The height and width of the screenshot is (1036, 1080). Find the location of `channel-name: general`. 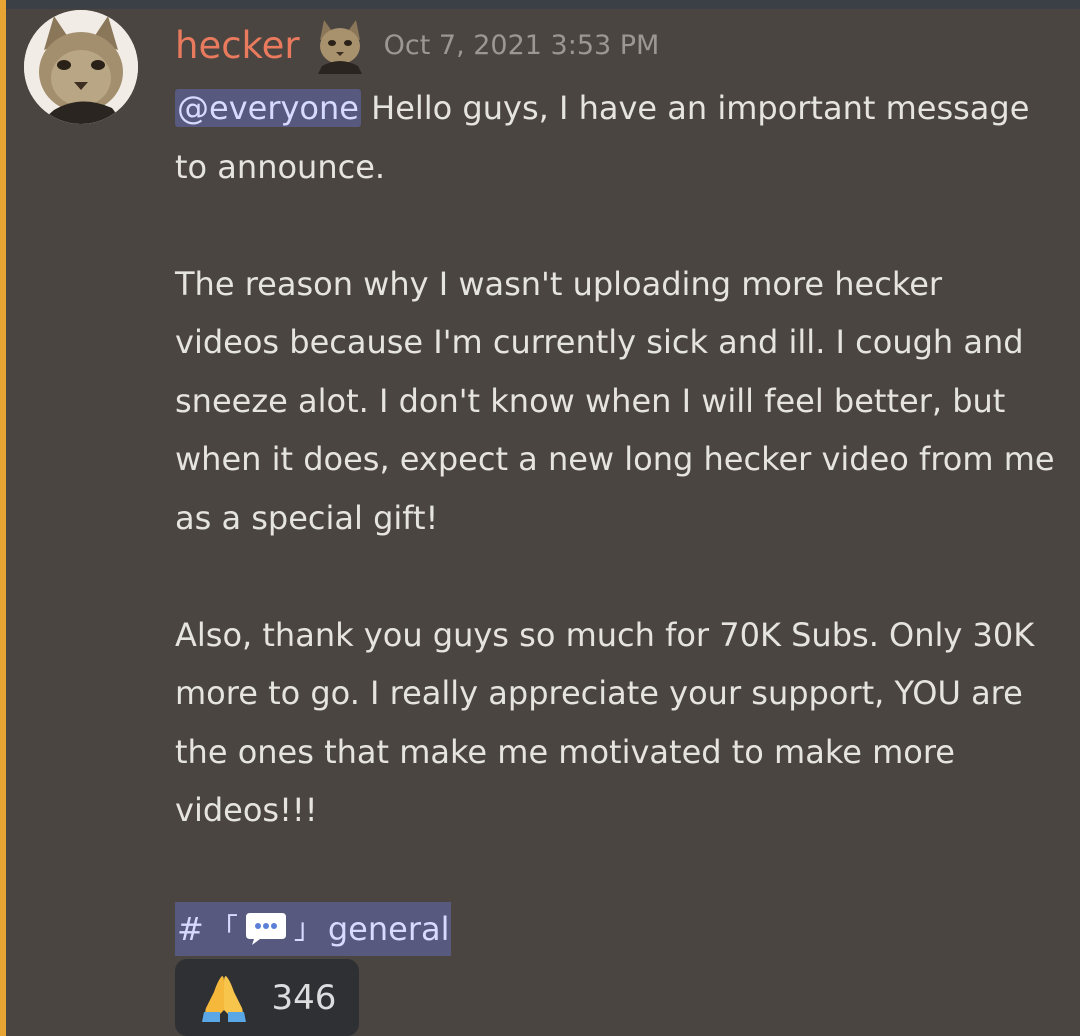

channel-name: general is located at coordinates (388, 928).